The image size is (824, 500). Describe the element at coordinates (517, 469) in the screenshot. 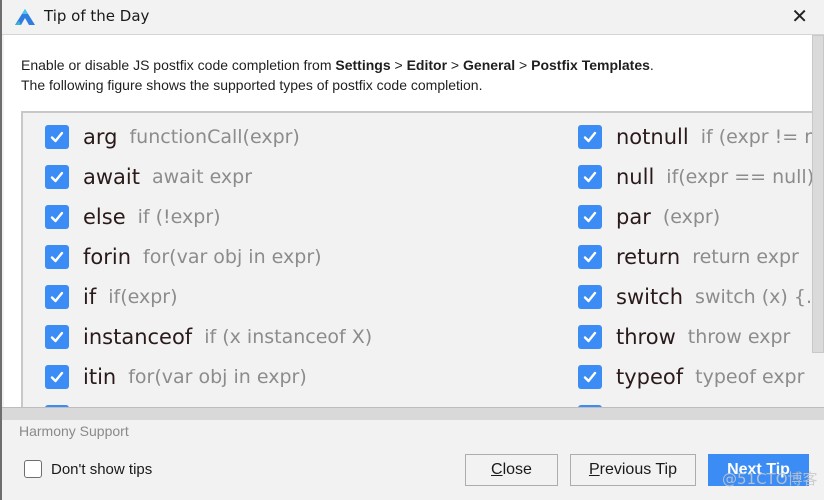

I see `close-label: lose` at that location.